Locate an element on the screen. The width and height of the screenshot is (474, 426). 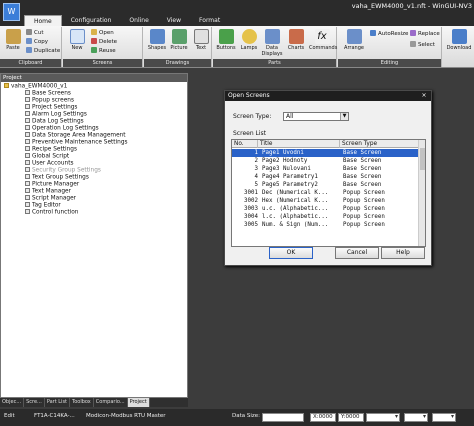
charts-part-button: Charts is located at coordinates (296, 44).